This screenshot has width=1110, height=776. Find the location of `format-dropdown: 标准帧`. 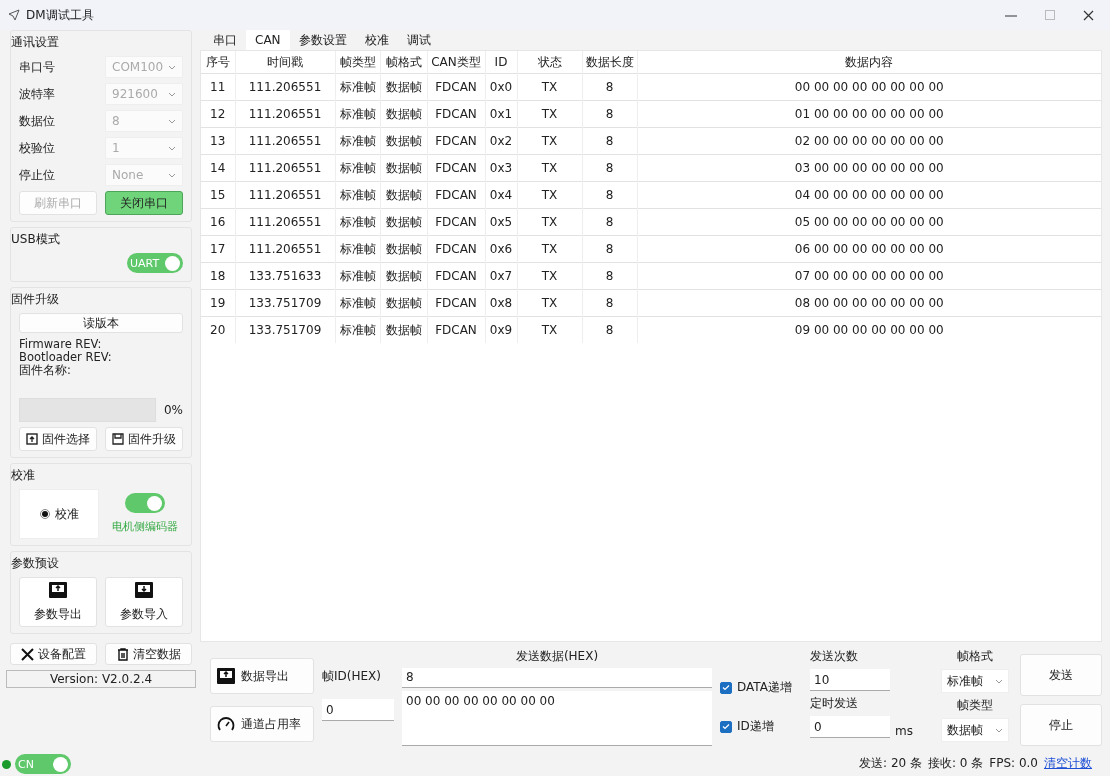

format-dropdown: 标准帧 is located at coordinates (975, 681).